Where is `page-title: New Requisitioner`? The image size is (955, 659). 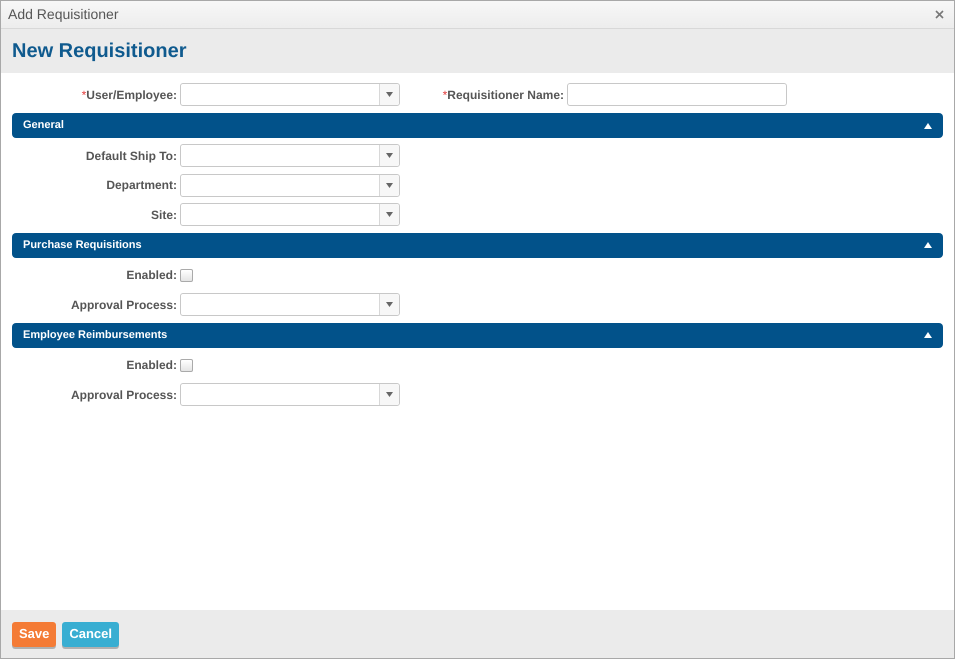 page-title: New Requisitioner is located at coordinates (99, 51).